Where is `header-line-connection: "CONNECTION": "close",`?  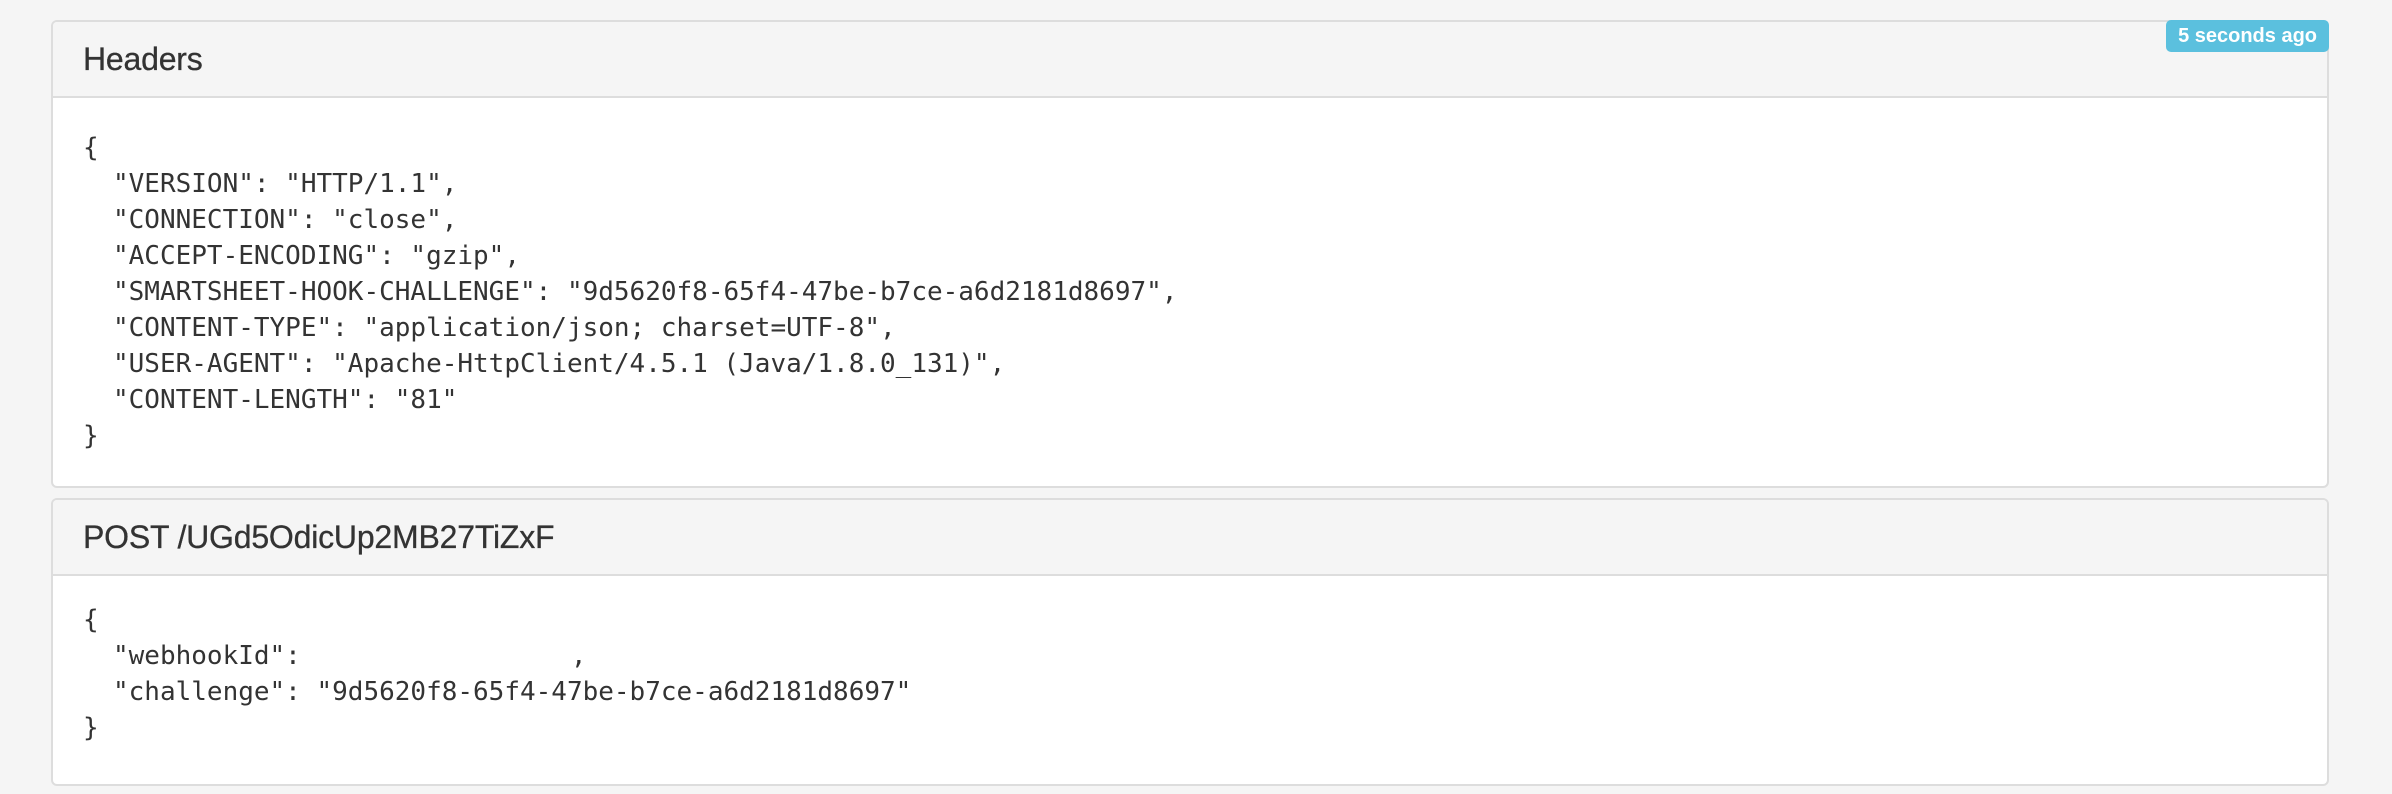 header-line-connection: "CONNECTION": "close", is located at coordinates (285, 220).